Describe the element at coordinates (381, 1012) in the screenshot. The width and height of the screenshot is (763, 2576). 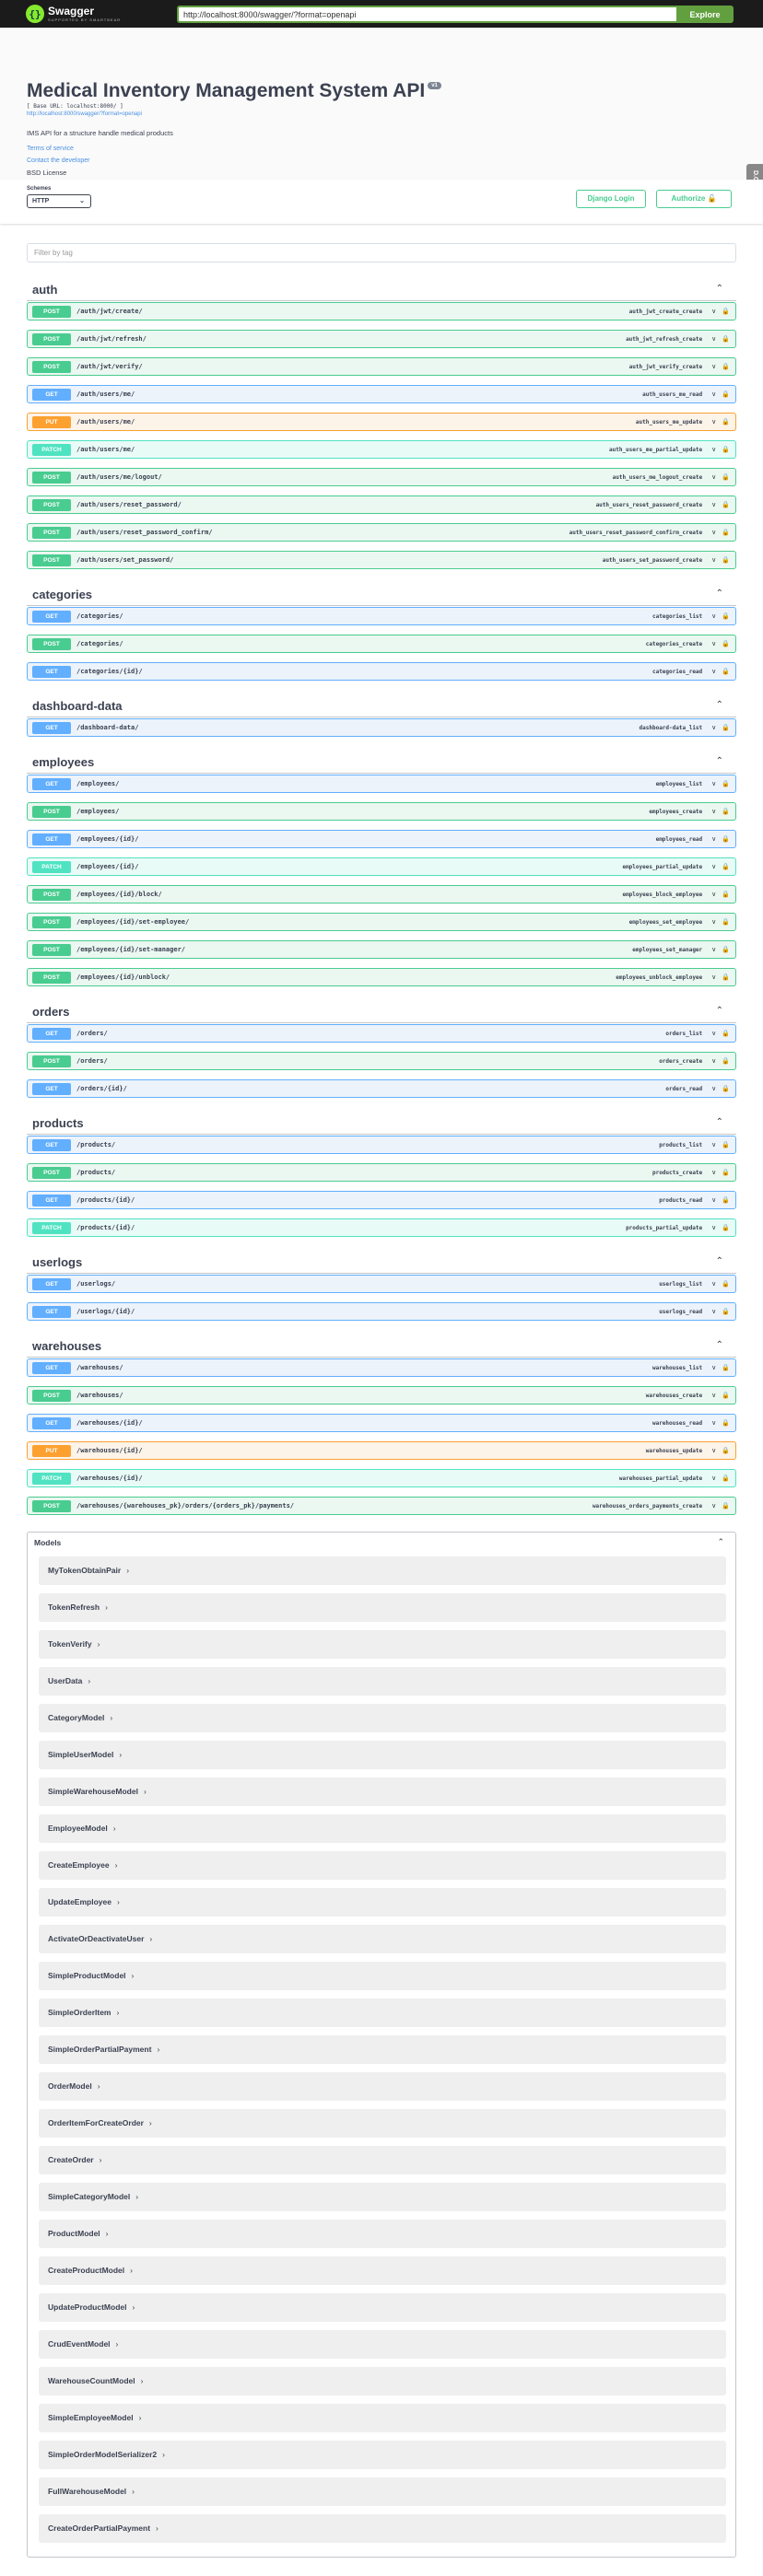
I see `tag-orders: orders ⌃` at that location.